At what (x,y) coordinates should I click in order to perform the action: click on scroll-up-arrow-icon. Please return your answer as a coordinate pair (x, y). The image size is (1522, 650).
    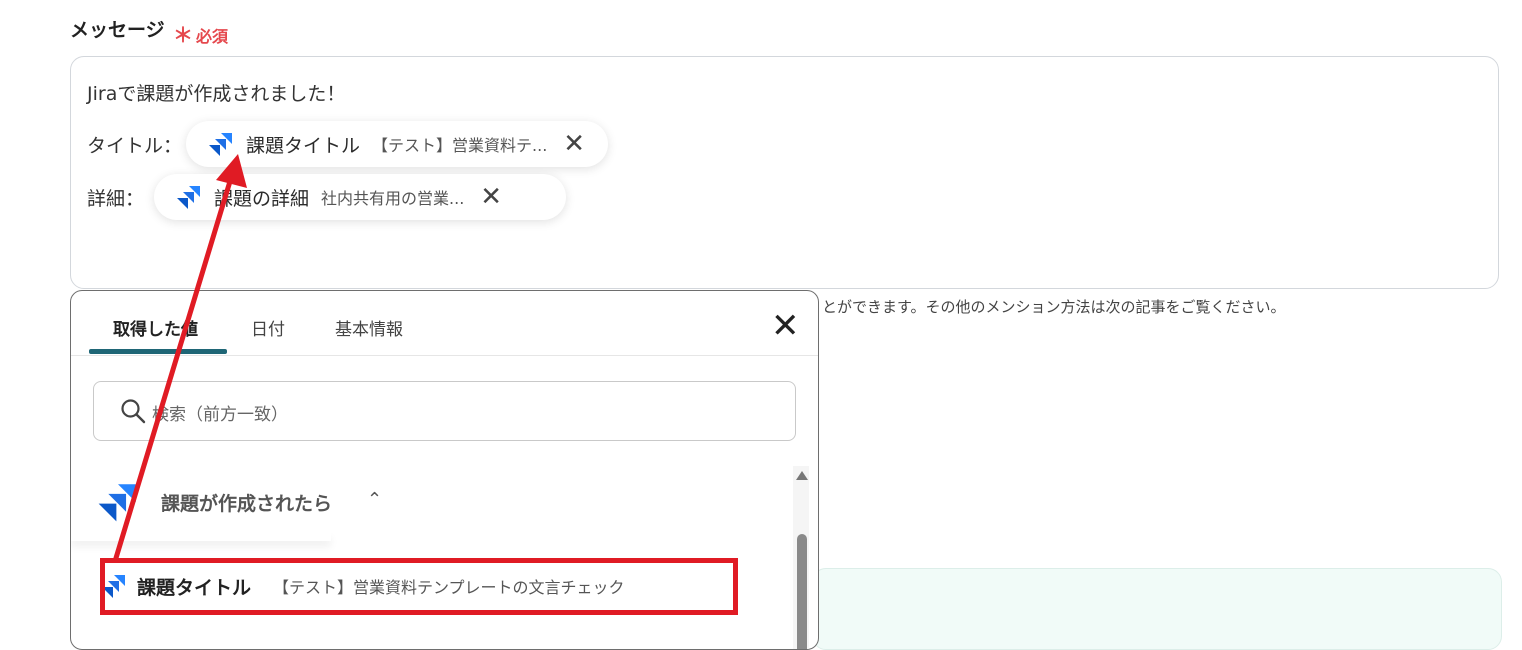
    Looking at the image, I should click on (802, 475).